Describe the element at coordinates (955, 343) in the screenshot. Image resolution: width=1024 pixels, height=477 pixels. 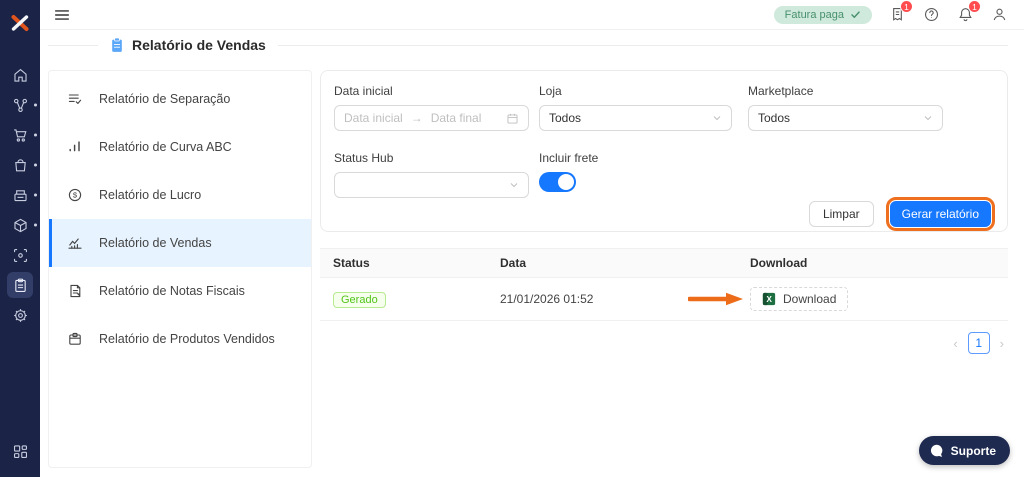
I see `pagination-prev-icon: ‹` at that location.